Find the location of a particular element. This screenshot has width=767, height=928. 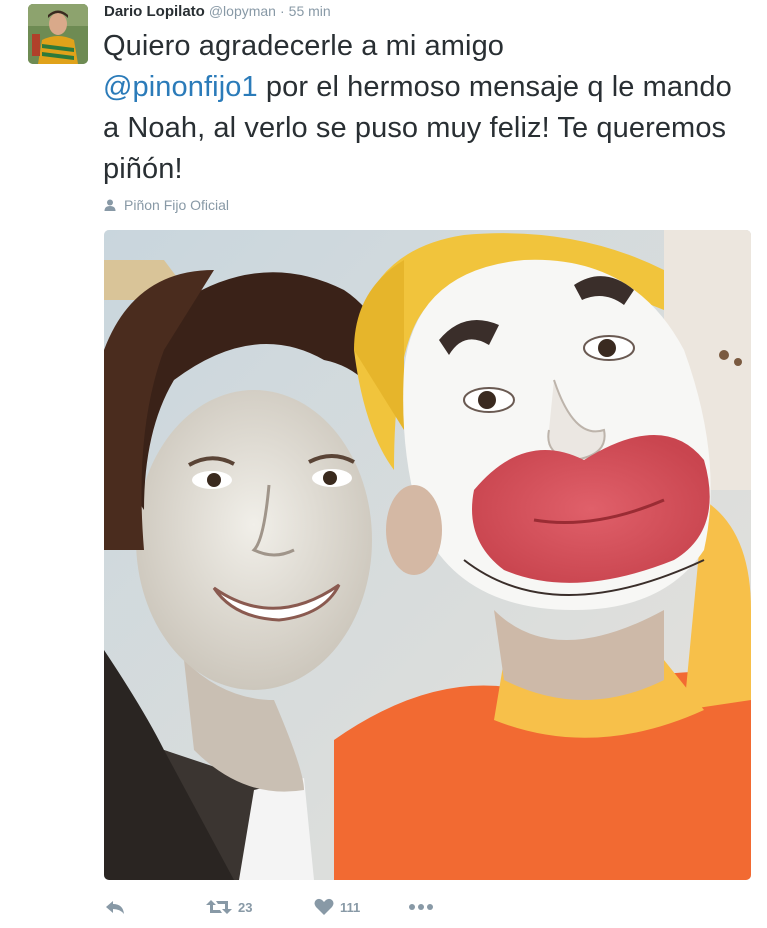

more-button is located at coordinates (421, 907).